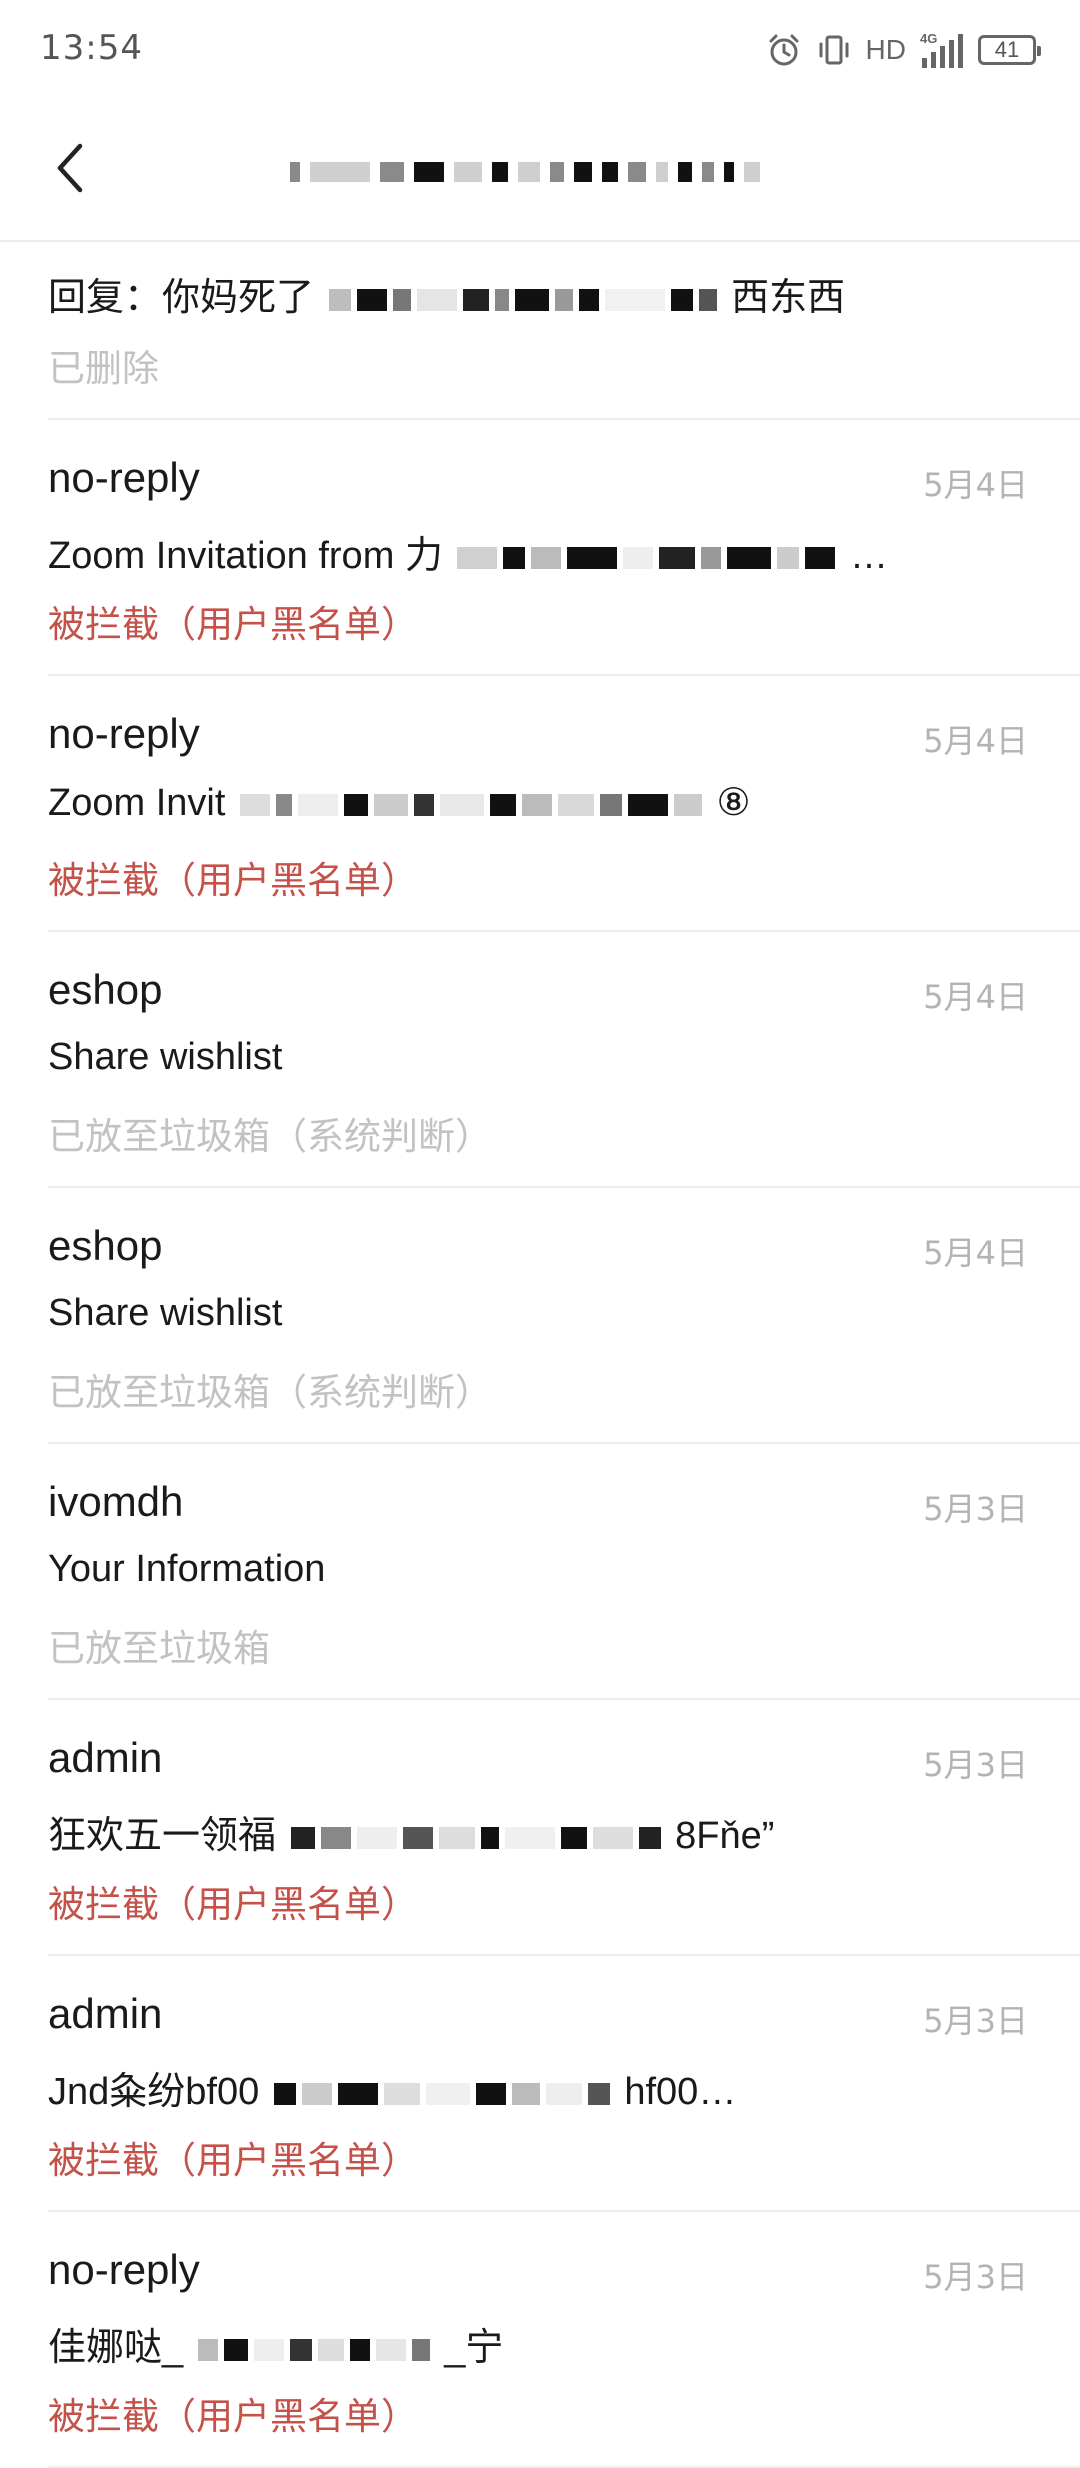 Image resolution: width=1080 pixels, height=2468 pixels. What do you see at coordinates (784, 50) in the screenshot?
I see `alarm-icon` at bounding box center [784, 50].